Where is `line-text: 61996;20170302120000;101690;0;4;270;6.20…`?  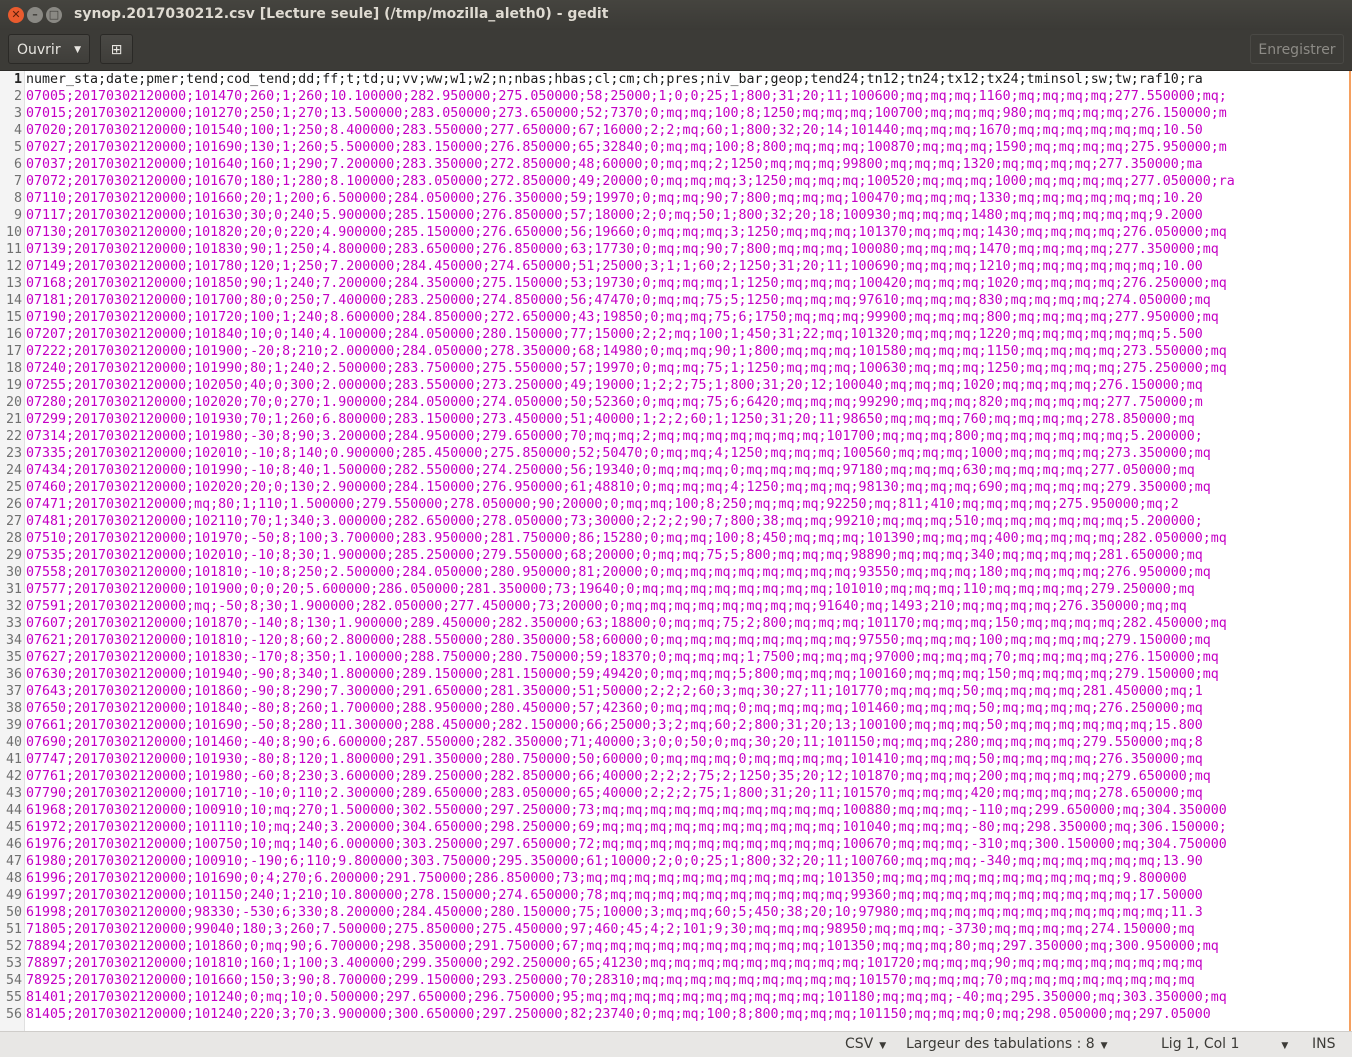
line-text: 61996;20170302120000;101690;0;4;270;6.20… is located at coordinates (606, 878).